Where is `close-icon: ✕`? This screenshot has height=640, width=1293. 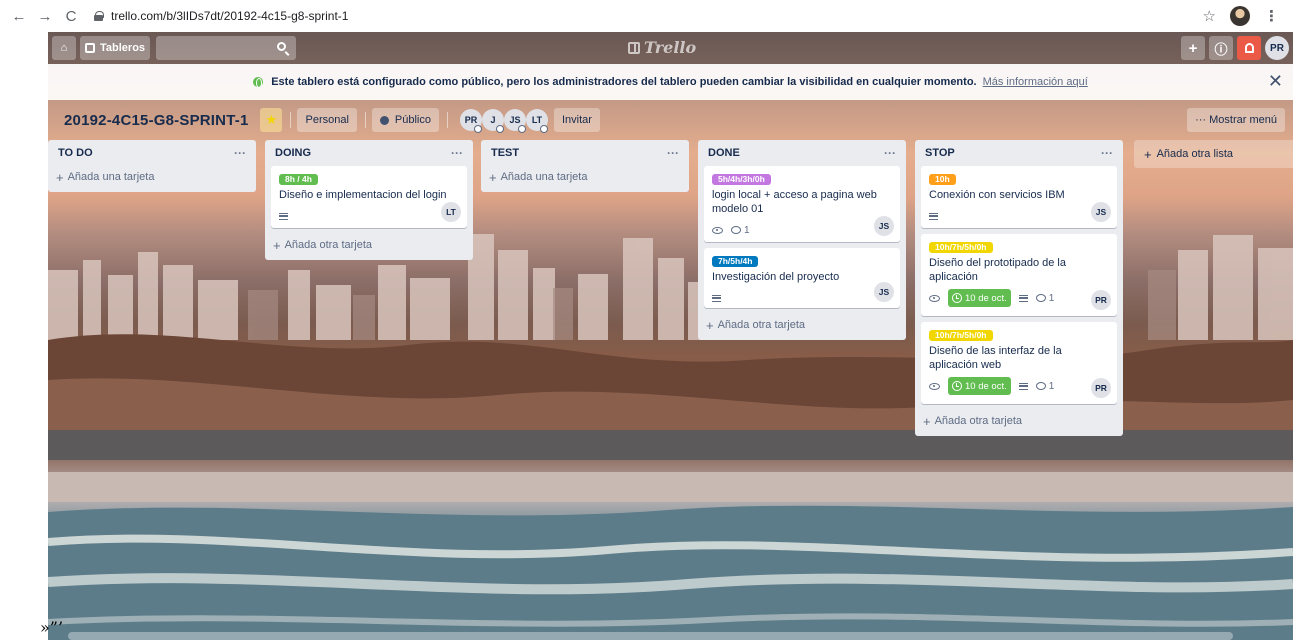 close-icon: ✕ is located at coordinates (1275, 81).